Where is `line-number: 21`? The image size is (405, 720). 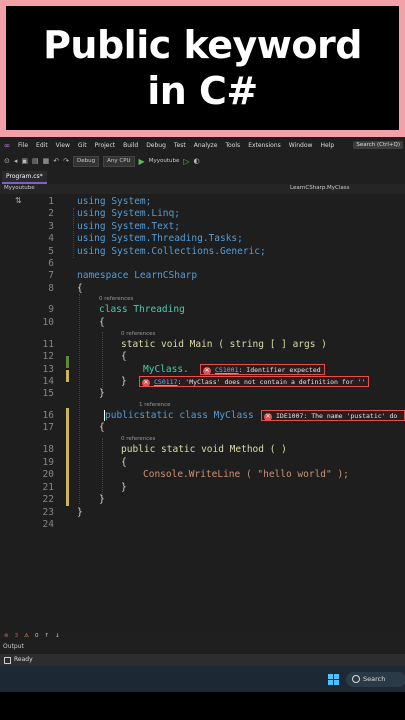 line-number: 21 is located at coordinates (48, 487).